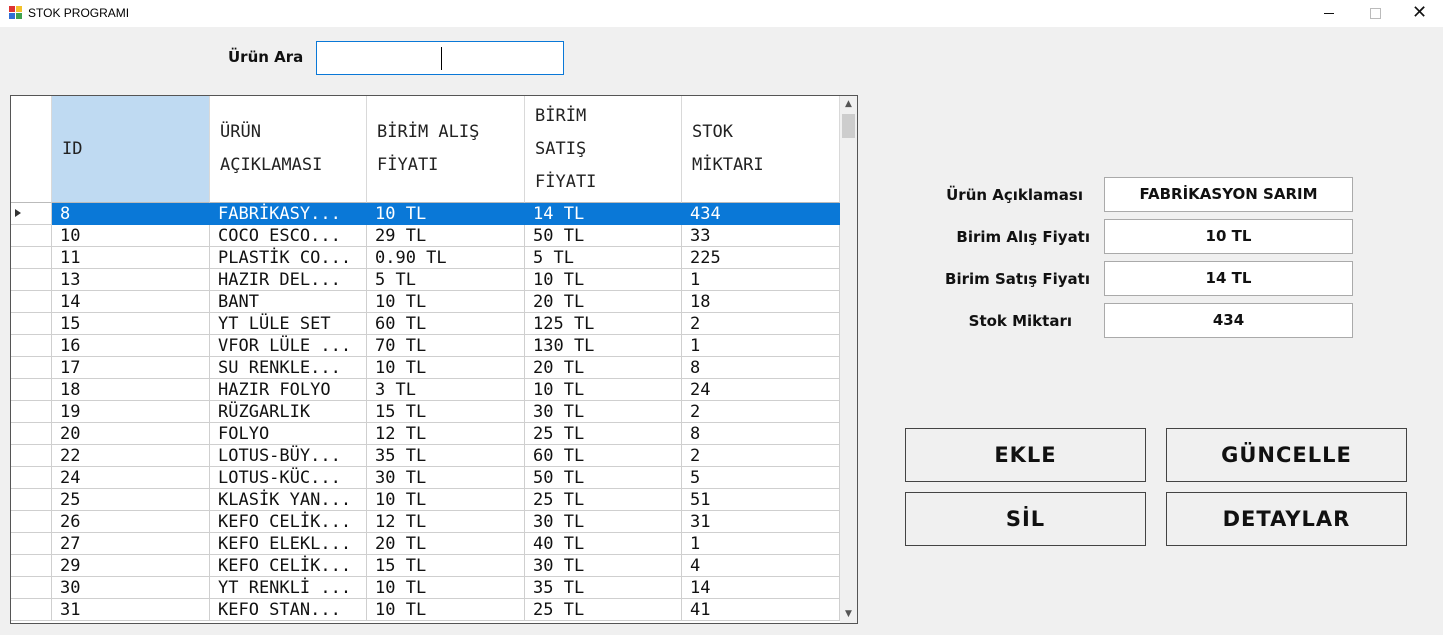  Describe the element at coordinates (425, 214) in the screenshot. I see `table-row: 8 FABRİKASY... 10 TL 14 TL 434` at that location.